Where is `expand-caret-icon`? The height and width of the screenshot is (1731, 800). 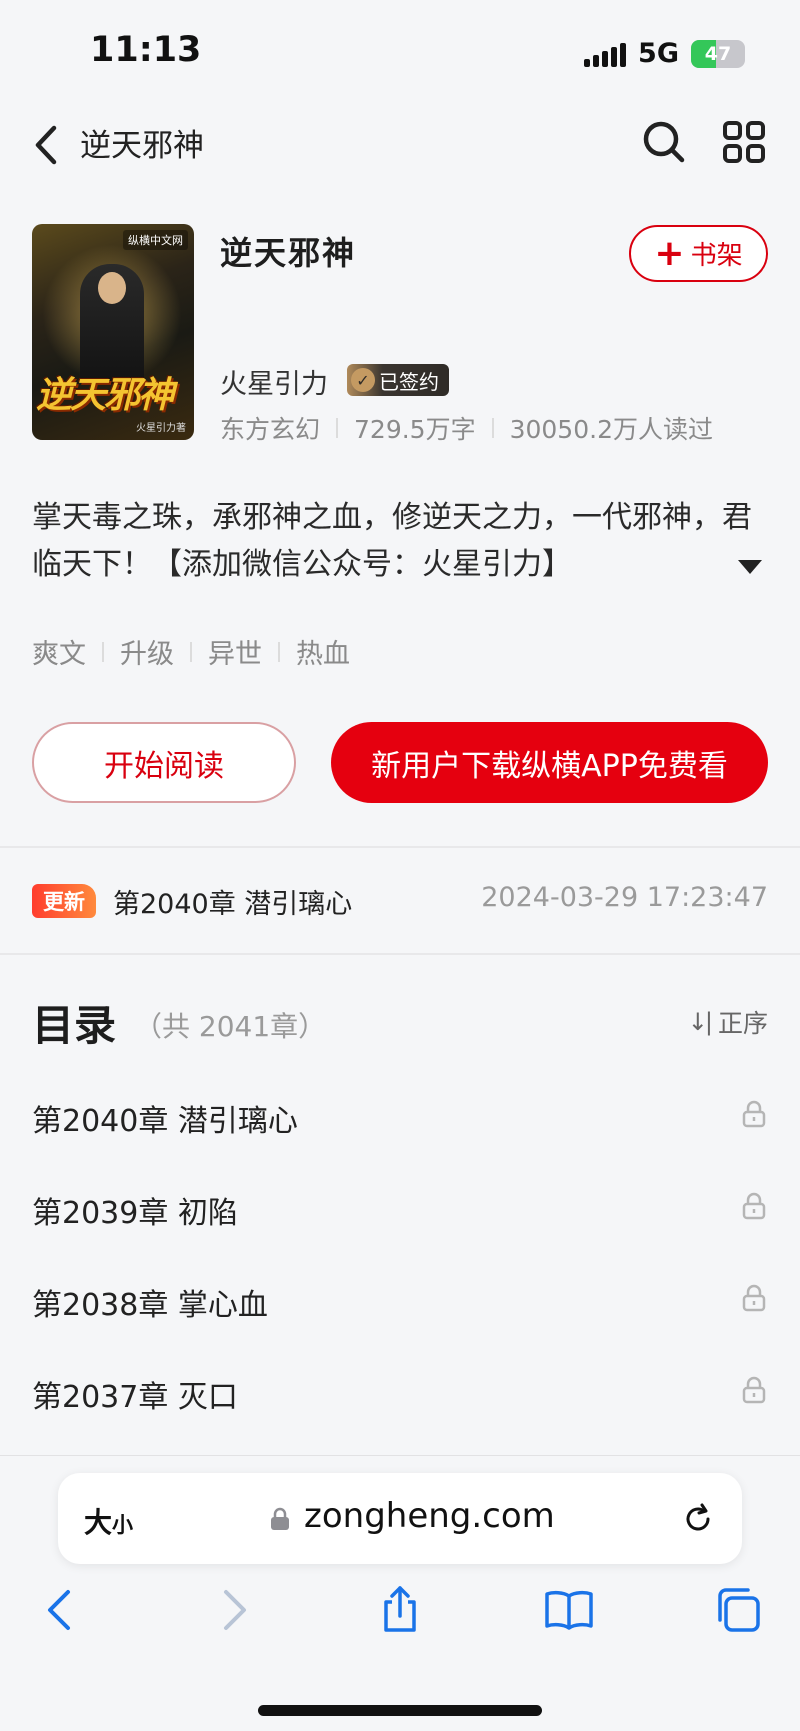
expand-caret-icon is located at coordinates (750, 567).